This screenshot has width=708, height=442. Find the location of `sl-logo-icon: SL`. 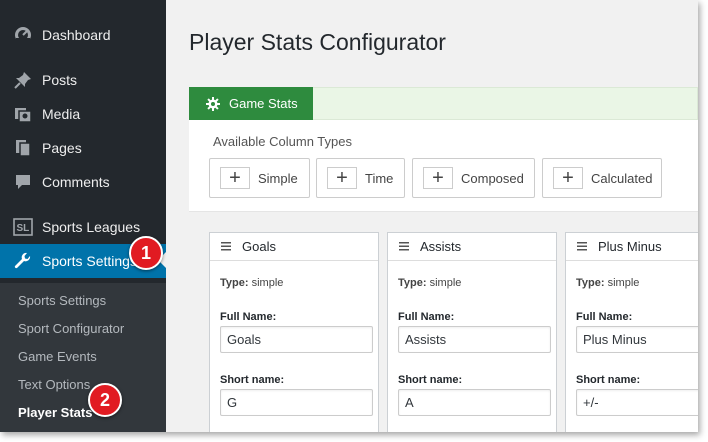

sl-logo-icon: SL is located at coordinates (23, 227).